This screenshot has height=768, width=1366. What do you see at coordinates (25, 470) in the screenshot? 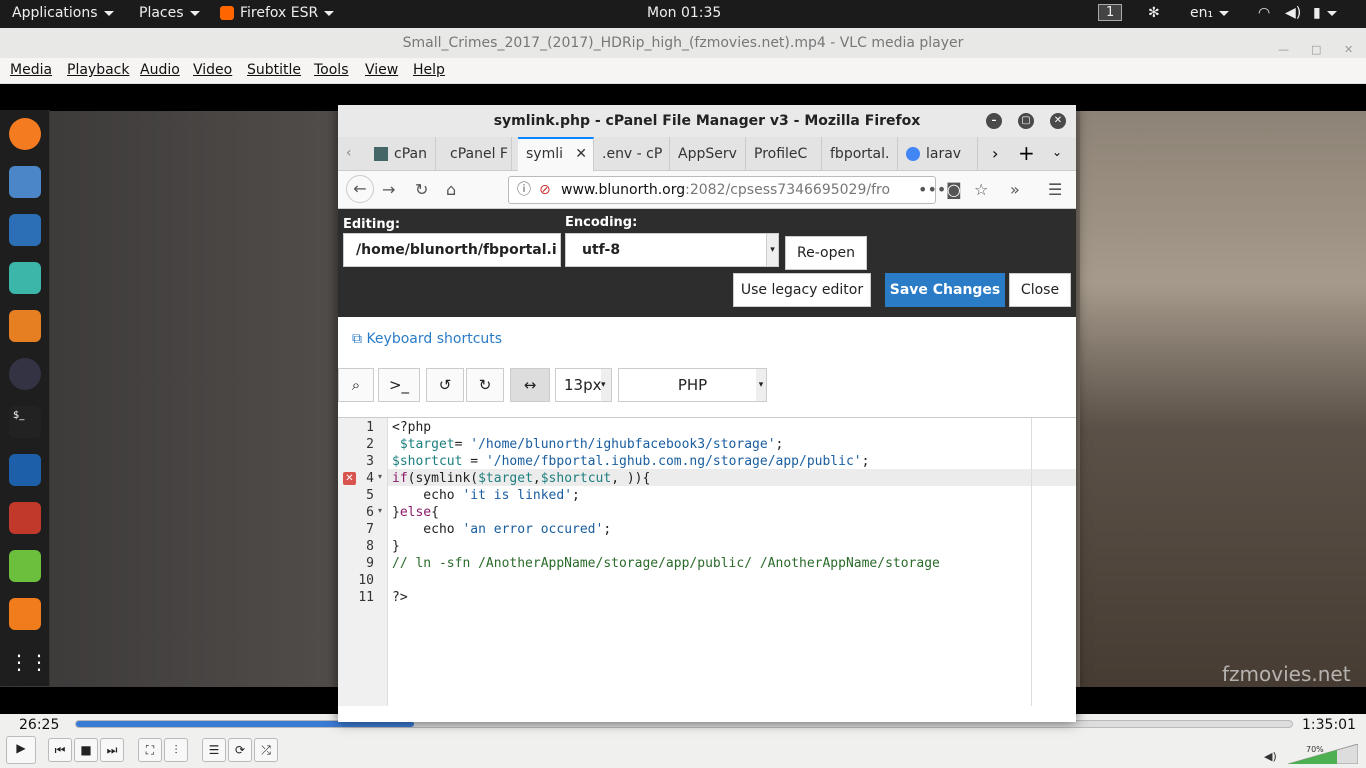
I see `zaproxy-launcher-icon` at bounding box center [25, 470].